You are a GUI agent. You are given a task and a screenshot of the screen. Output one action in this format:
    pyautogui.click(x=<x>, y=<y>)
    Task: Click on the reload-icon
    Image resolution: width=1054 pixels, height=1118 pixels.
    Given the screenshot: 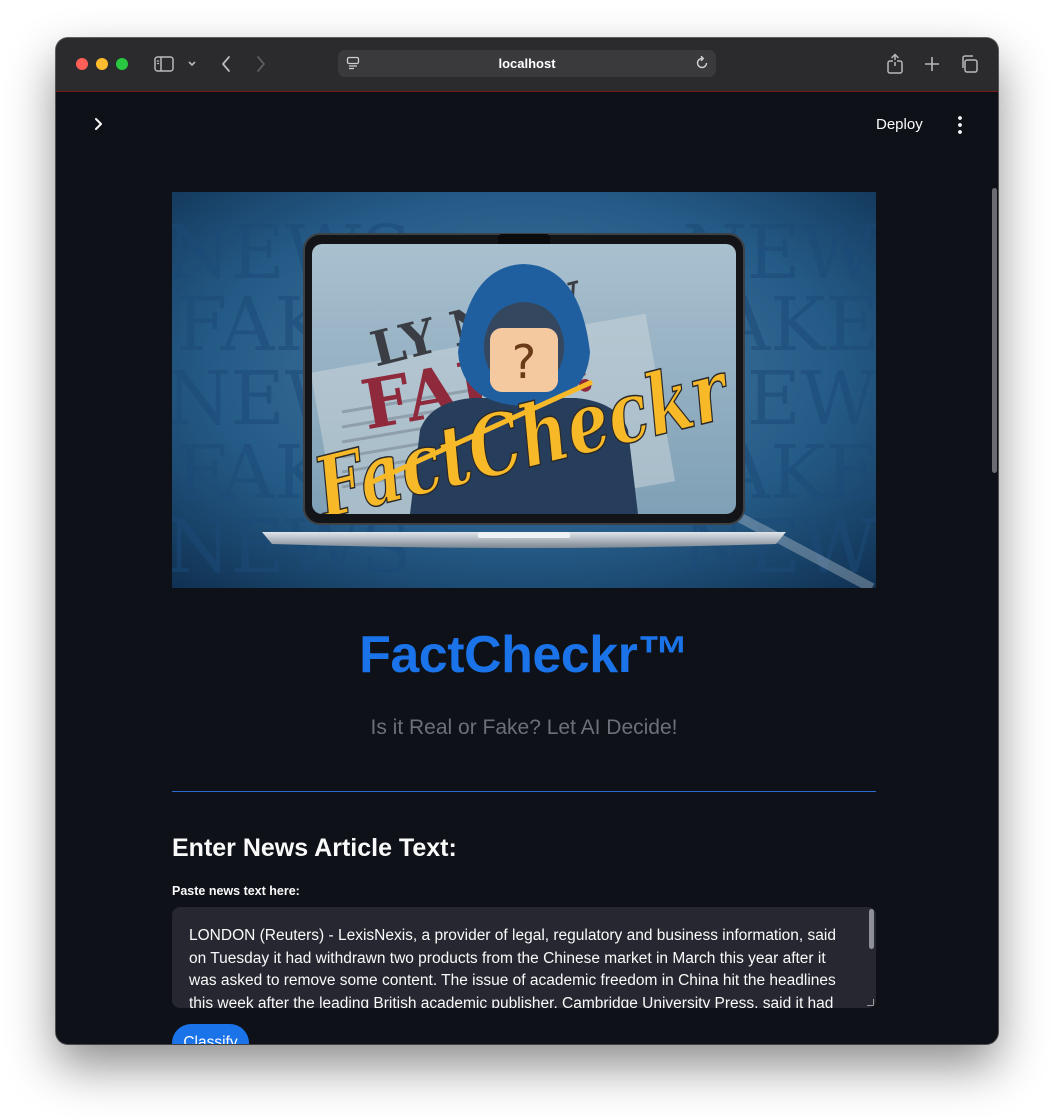 What is the action you would take?
    pyautogui.click(x=702, y=64)
    